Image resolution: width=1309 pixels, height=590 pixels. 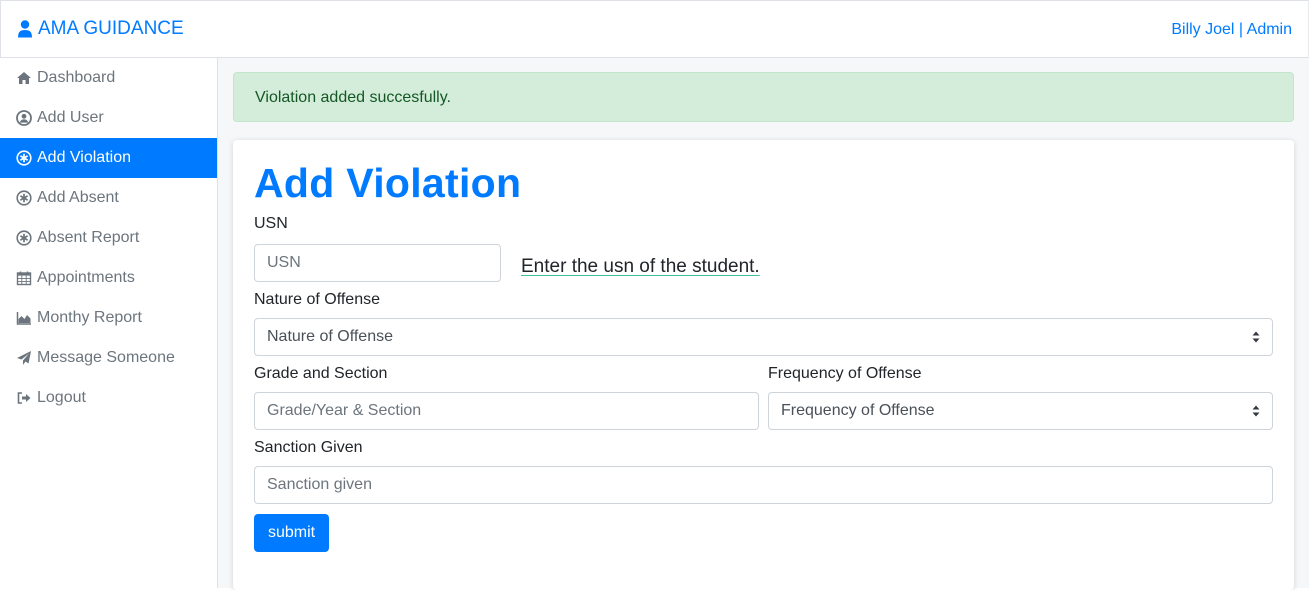 What do you see at coordinates (78, 197) in the screenshot?
I see `sidebar-item-label: Add Absent` at bounding box center [78, 197].